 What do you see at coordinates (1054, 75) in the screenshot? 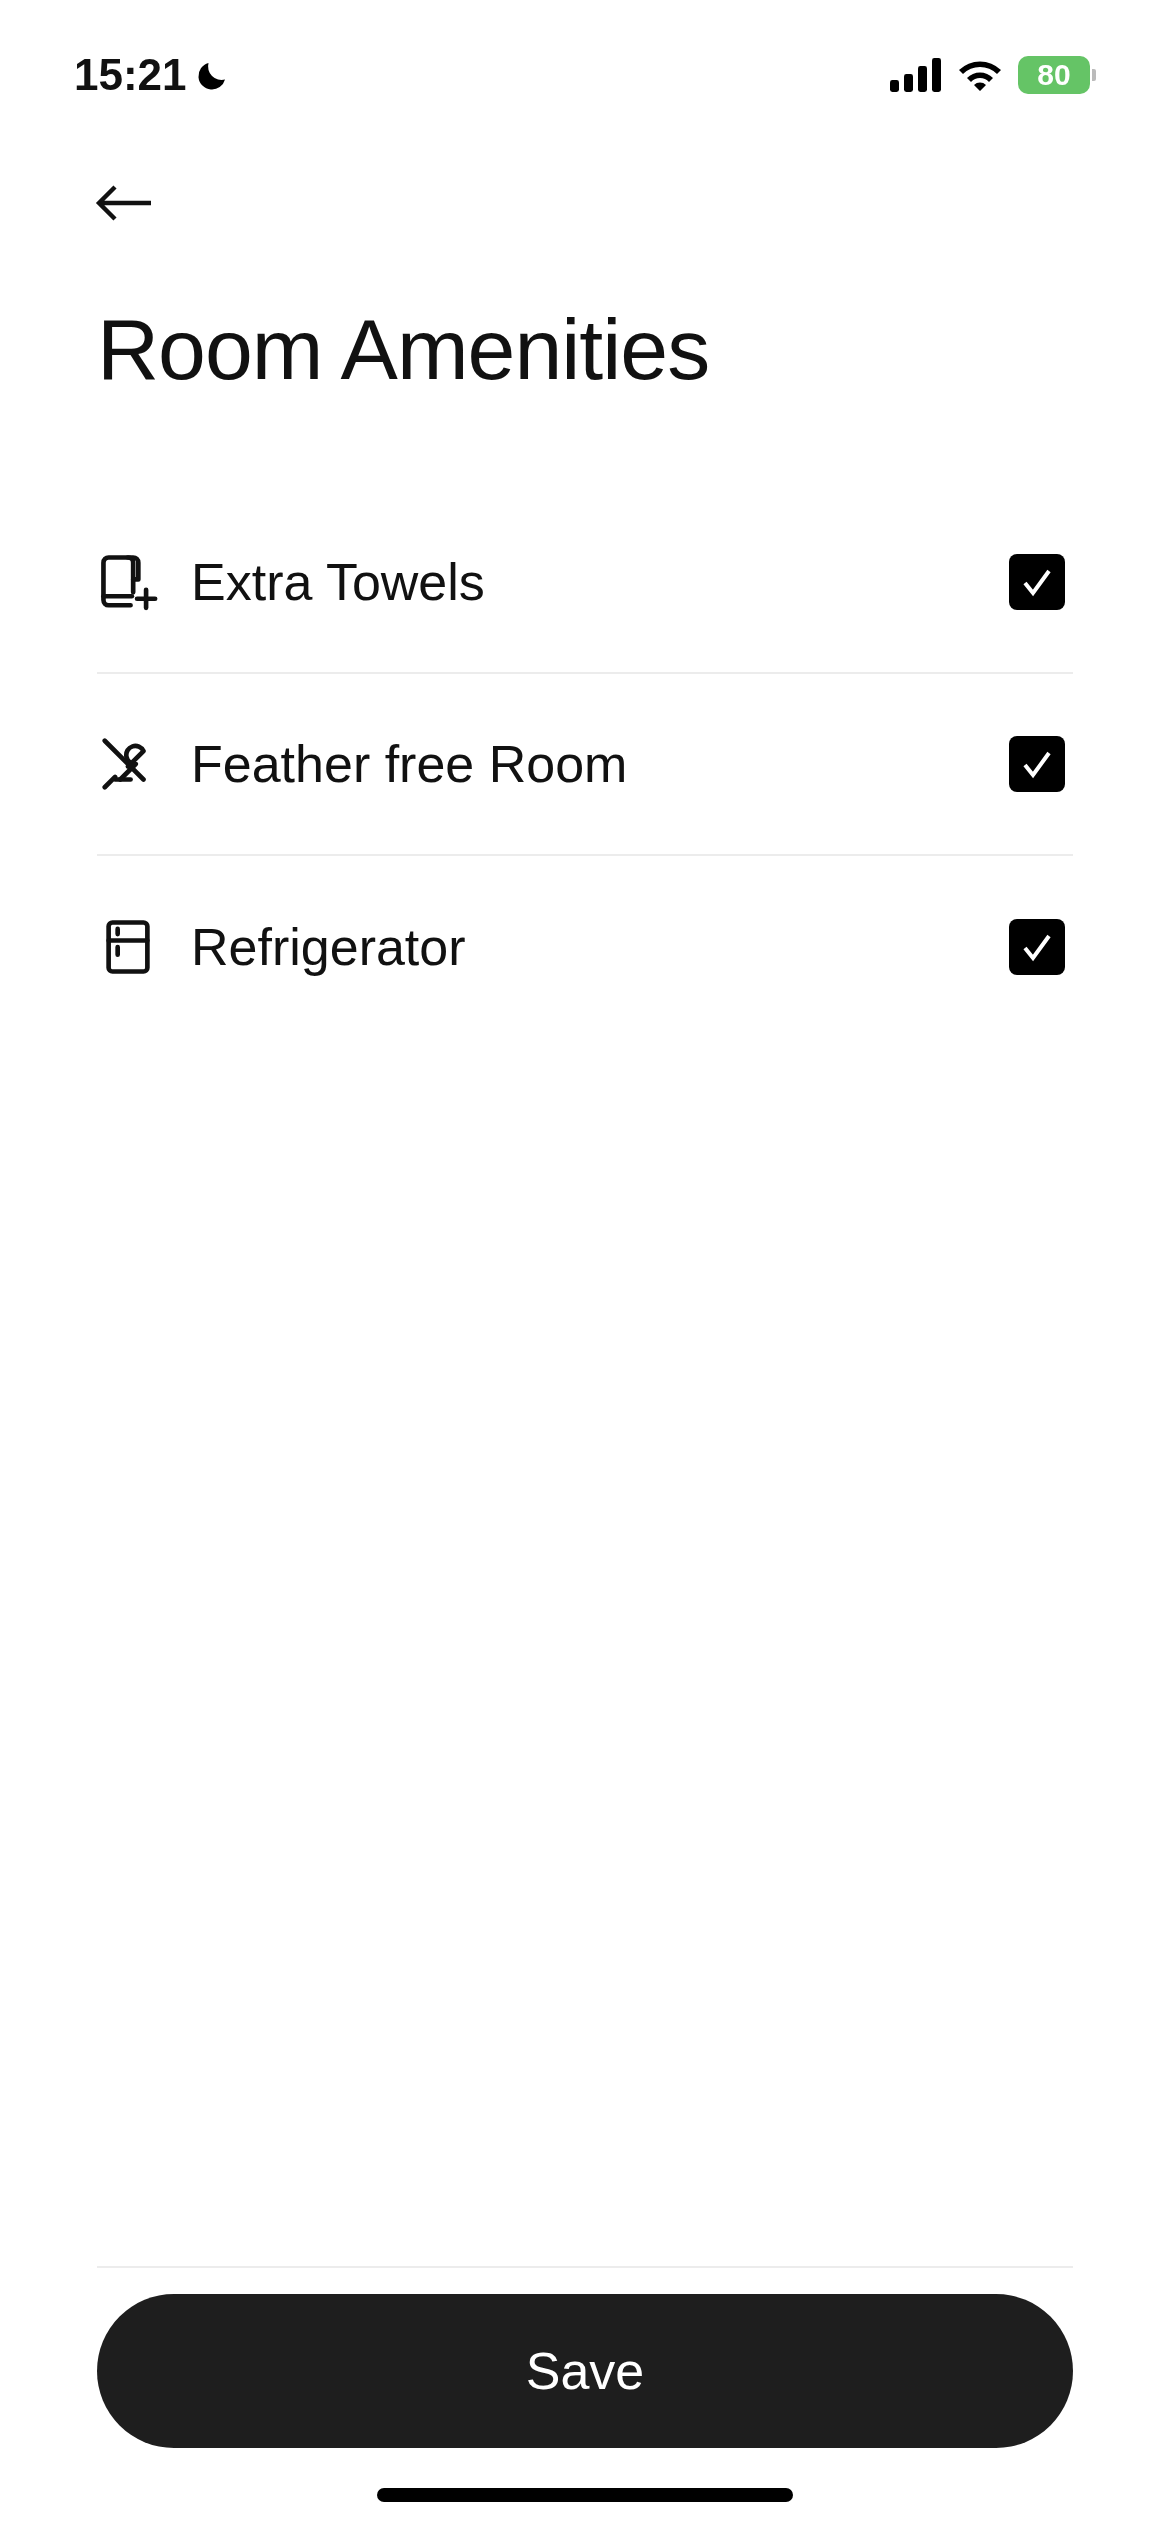
I see `battery-level: 80` at bounding box center [1054, 75].